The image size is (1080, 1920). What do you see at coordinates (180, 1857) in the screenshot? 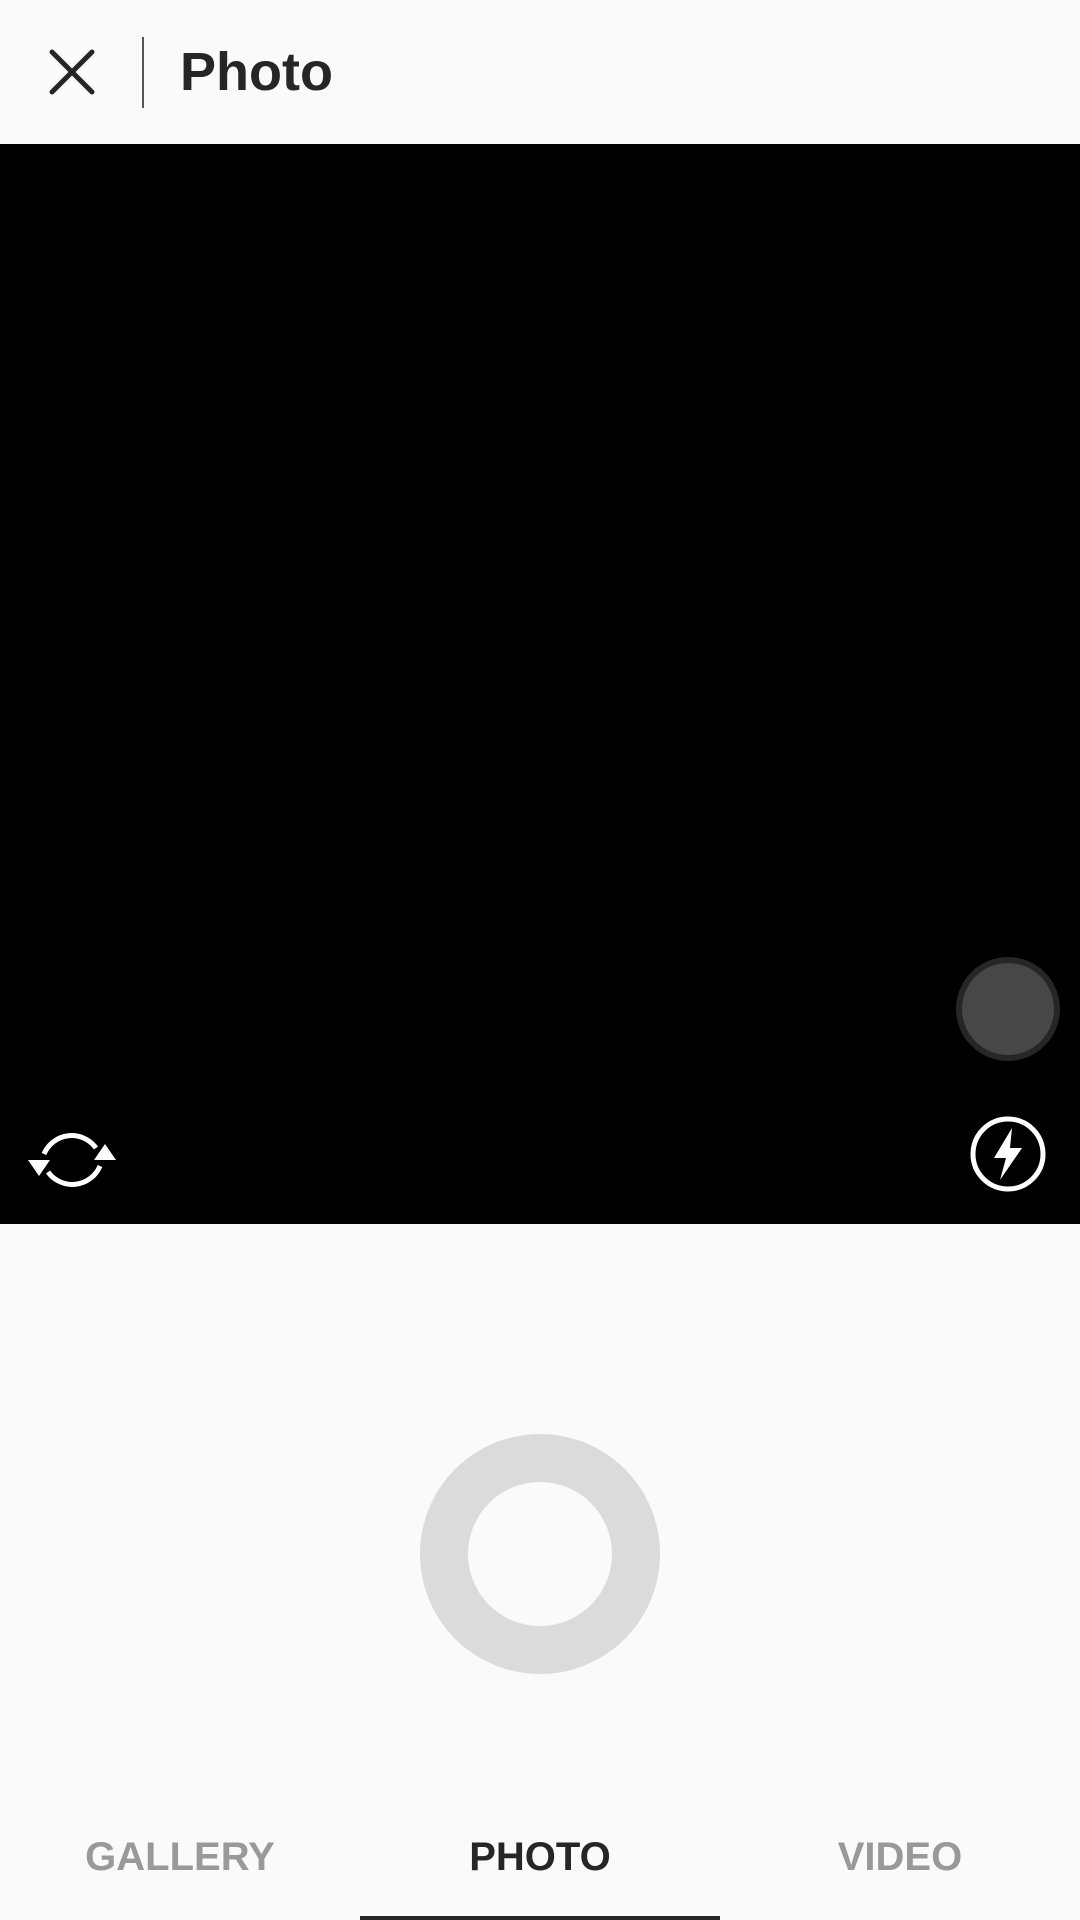
I see `tab-label: GALLERY` at bounding box center [180, 1857].